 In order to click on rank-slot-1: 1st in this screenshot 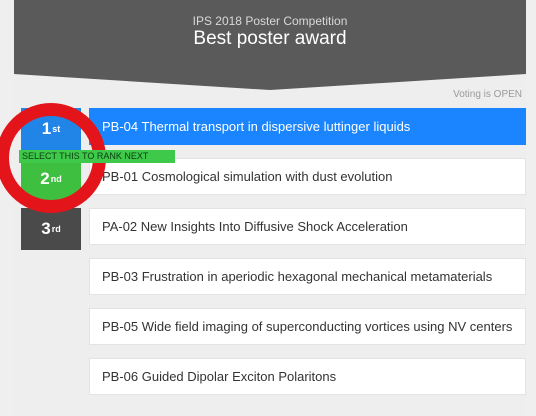, I will do `click(51, 129)`.